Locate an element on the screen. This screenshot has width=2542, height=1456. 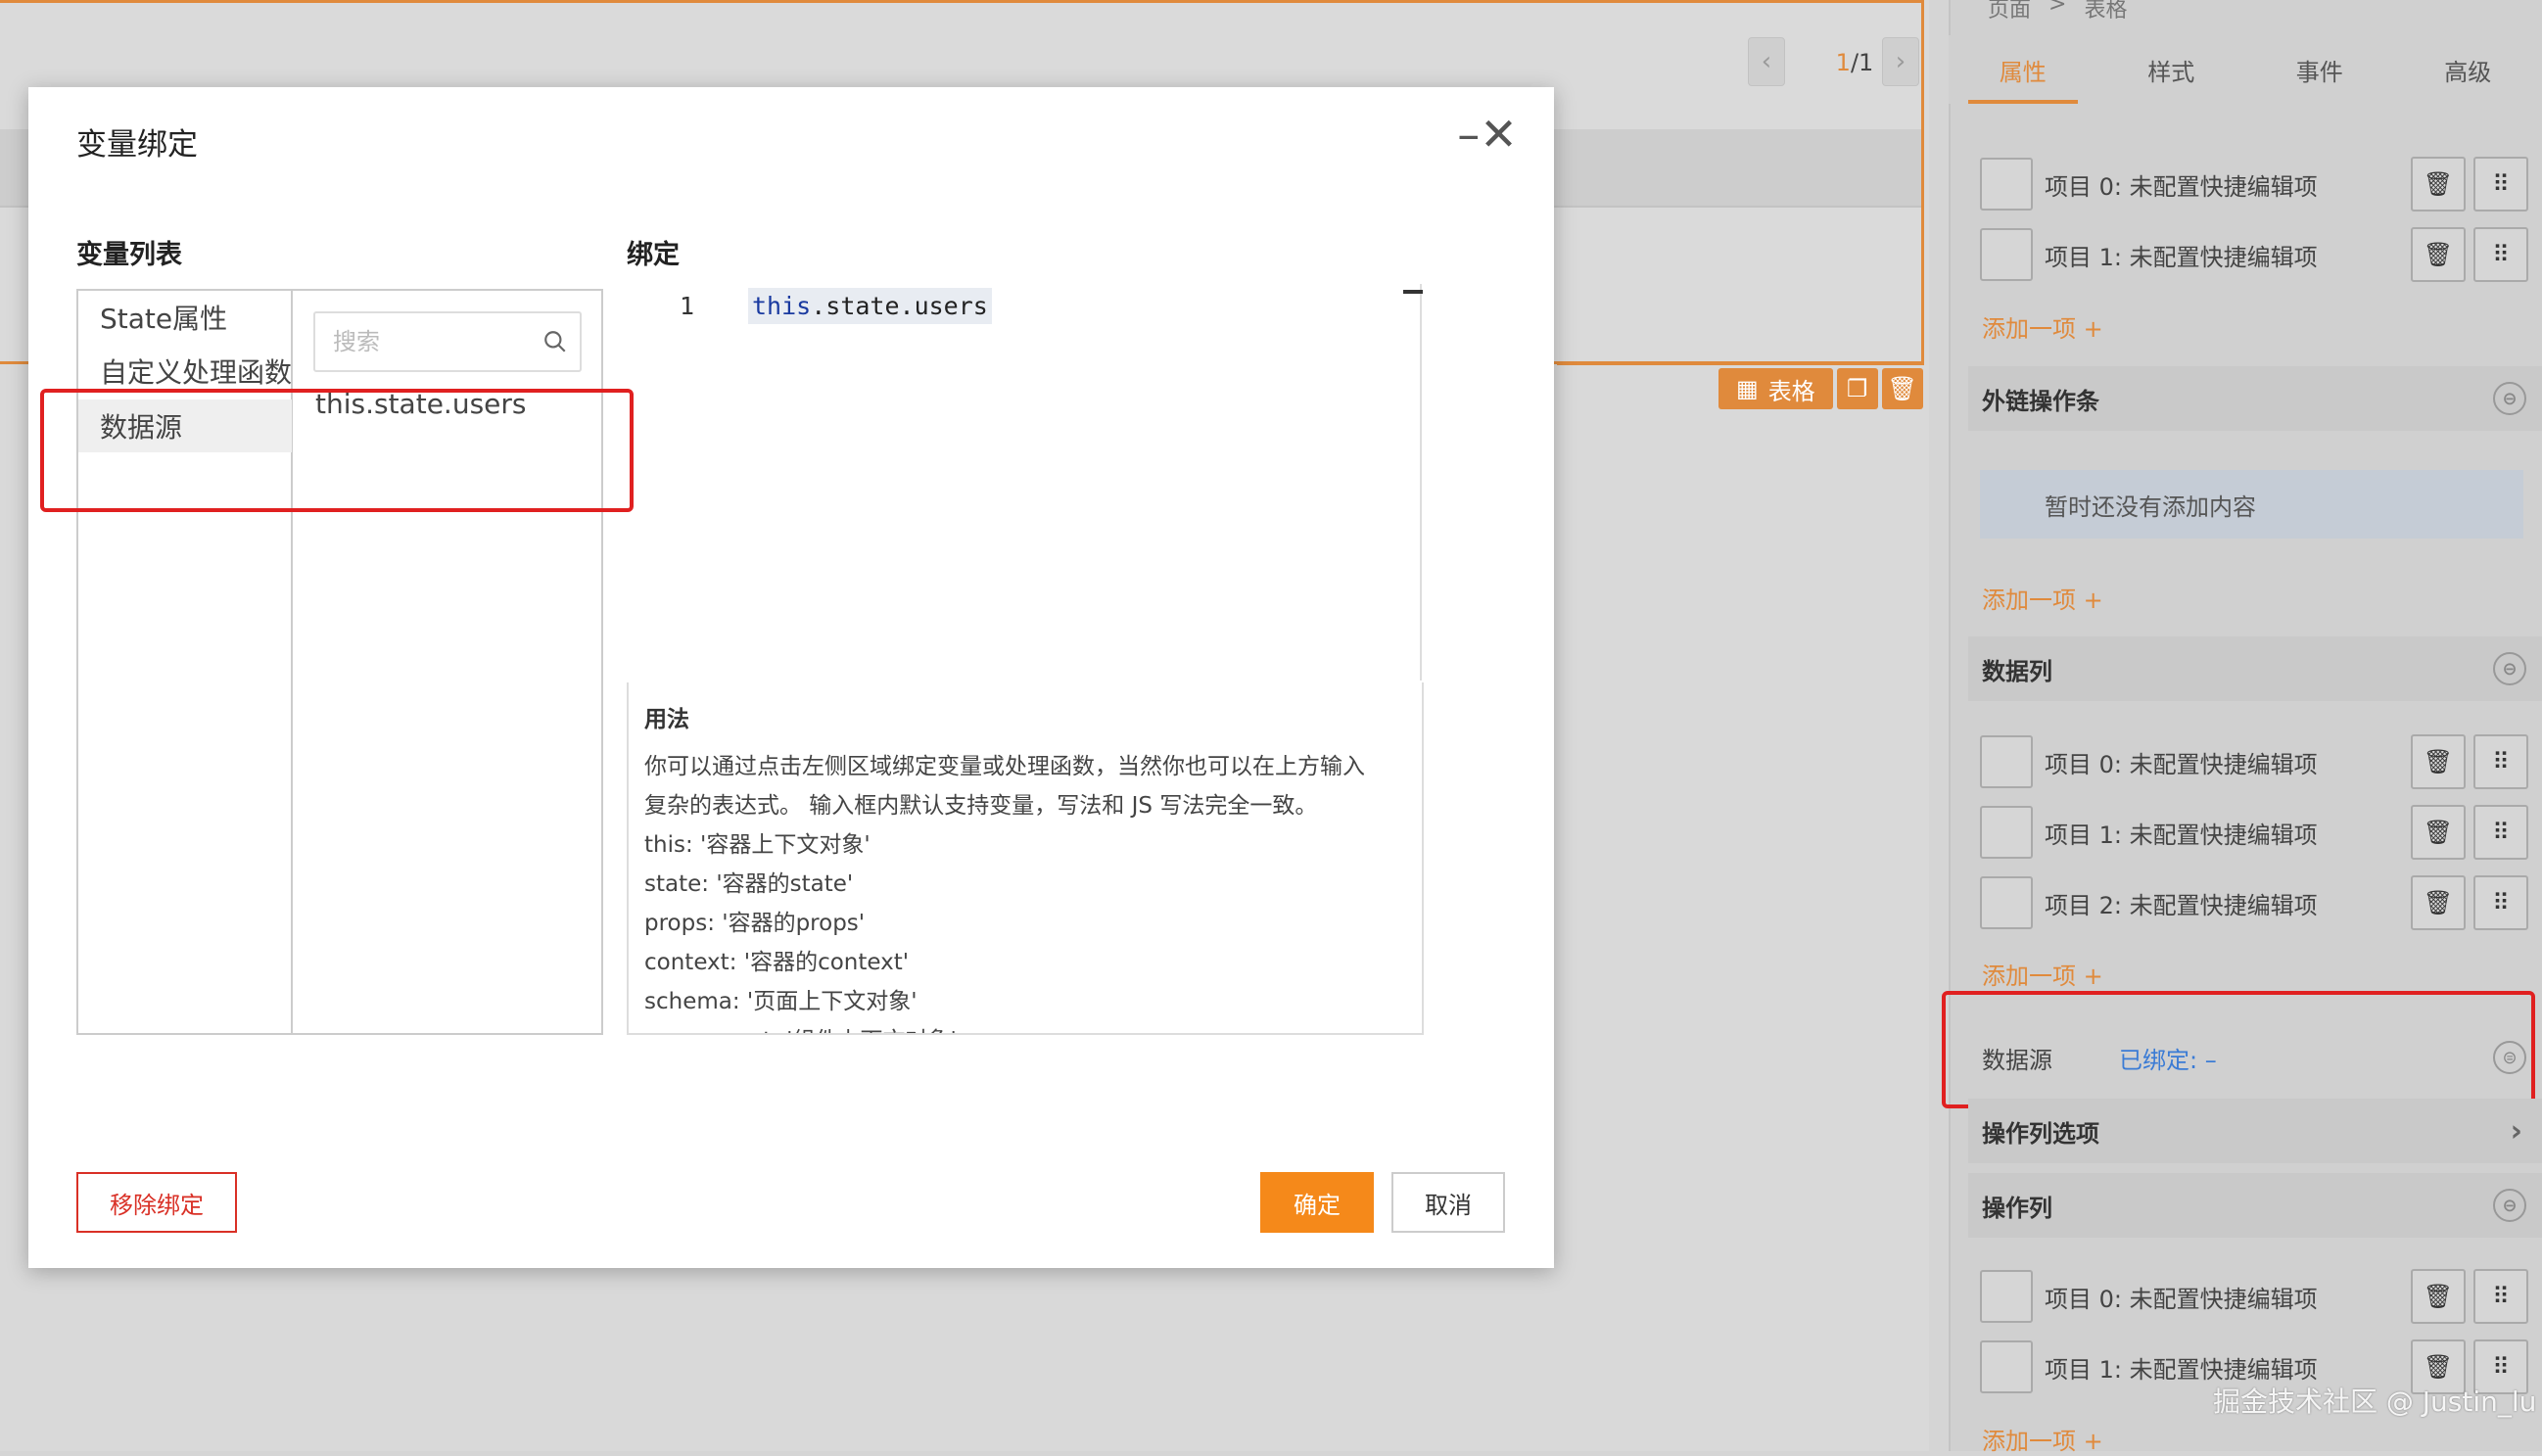
tab-style: 样式 is located at coordinates (2171, 69).